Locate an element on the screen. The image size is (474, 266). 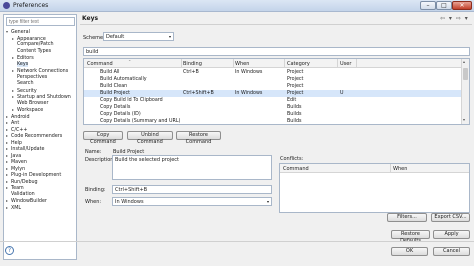
cancel-button: Cancel is located at coordinates (451, 251).